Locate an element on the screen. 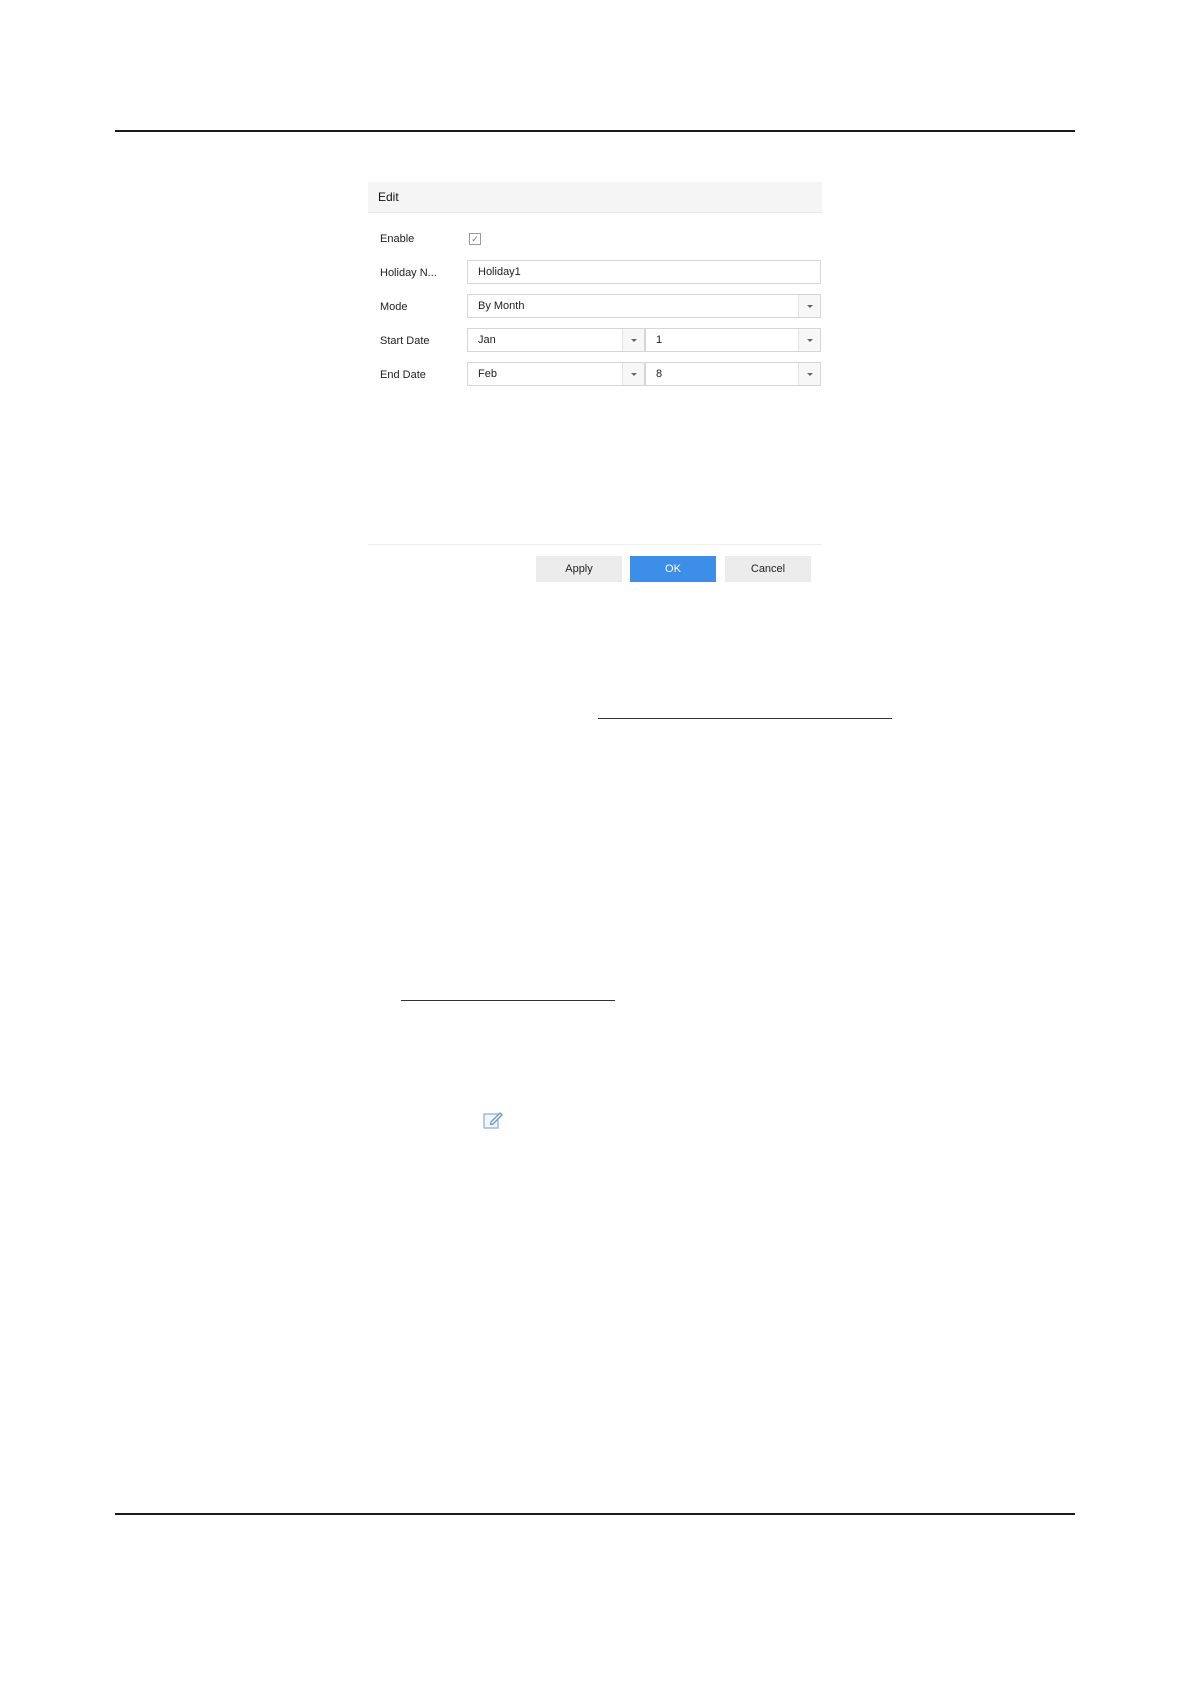 The height and width of the screenshot is (1685, 1181). end-month-value: Feb is located at coordinates (487, 374).